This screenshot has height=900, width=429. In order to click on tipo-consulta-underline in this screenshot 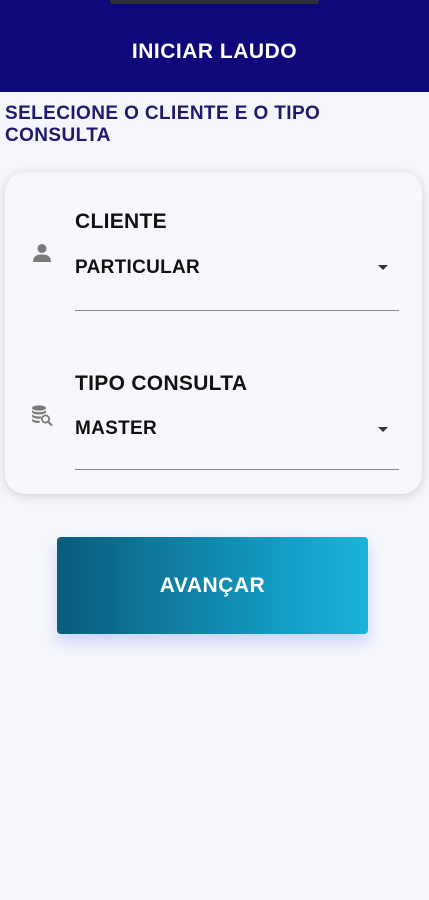, I will do `click(237, 469)`.